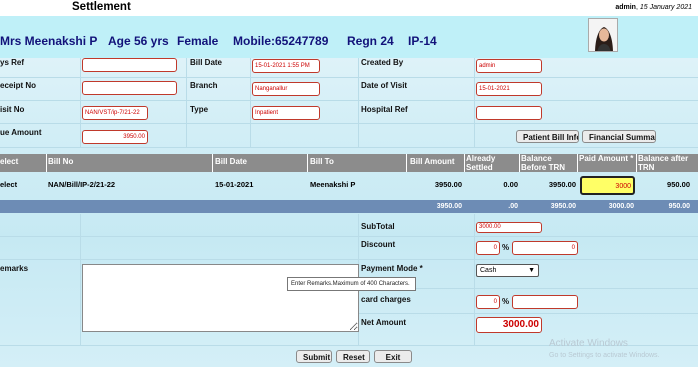  What do you see at coordinates (488, 302) in the screenshot?
I see `card-charges-percent-input: 0` at bounding box center [488, 302].